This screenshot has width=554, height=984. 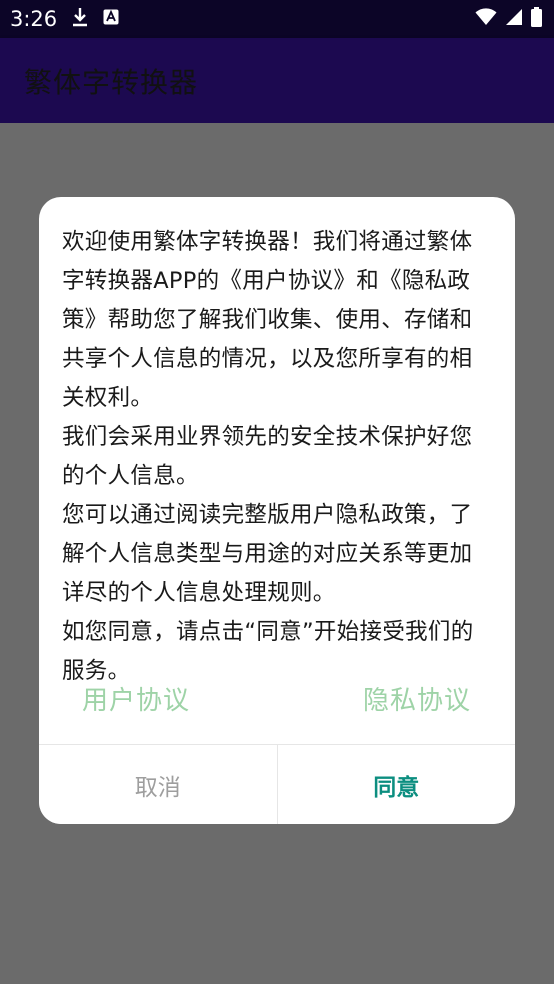 I want to click on signal-icon, so click(x=514, y=19).